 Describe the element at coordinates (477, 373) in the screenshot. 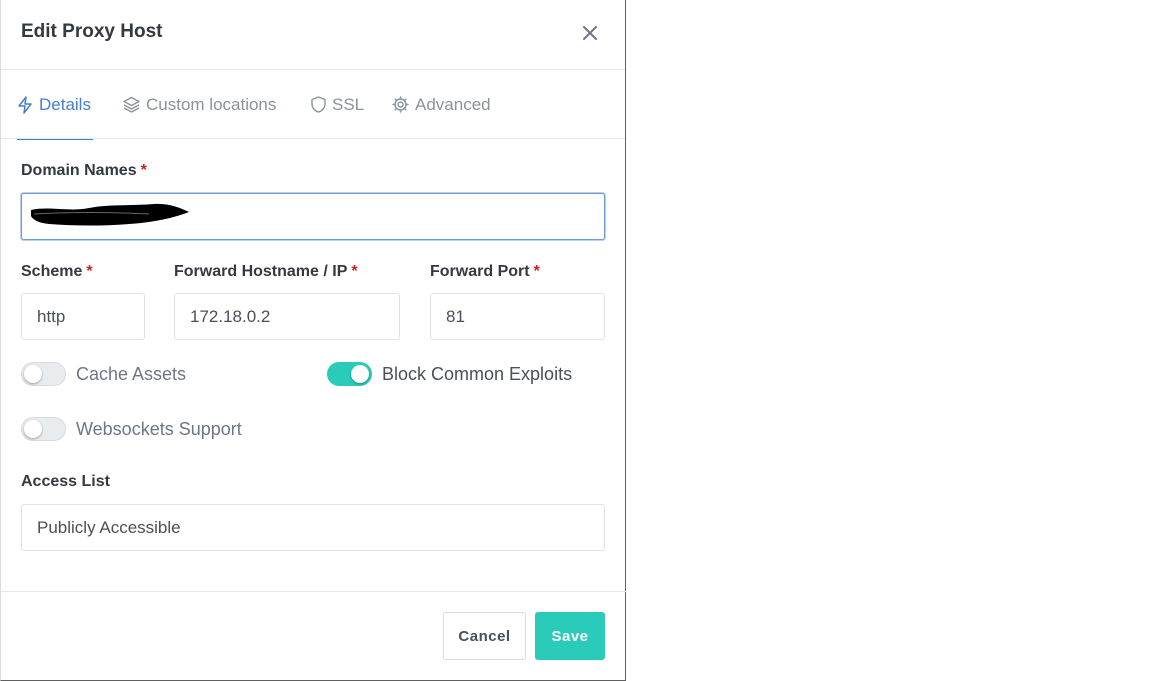

I see `block-common-exploits-label: Block Common Exploits` at that location.